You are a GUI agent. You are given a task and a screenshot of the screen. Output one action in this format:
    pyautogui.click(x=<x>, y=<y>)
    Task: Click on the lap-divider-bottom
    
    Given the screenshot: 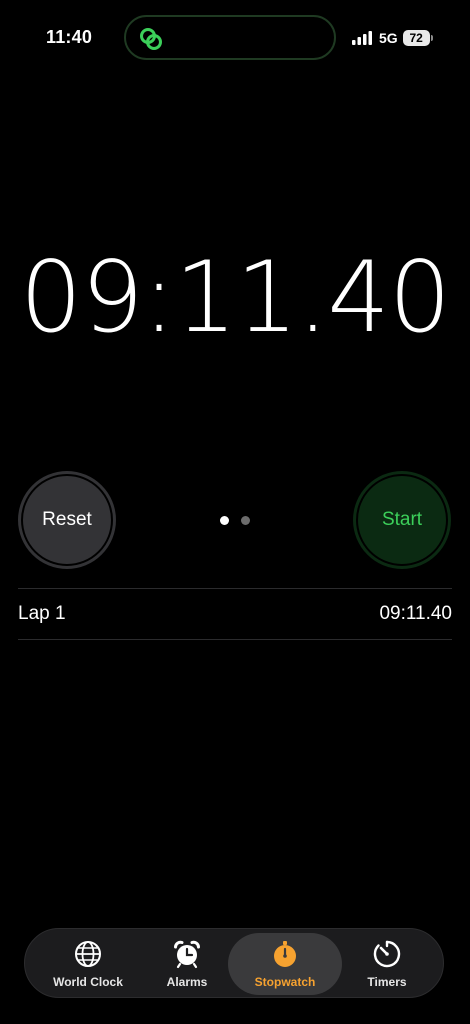 What is the action you would take?
    pyautogui.click(x=235, y=639)
    